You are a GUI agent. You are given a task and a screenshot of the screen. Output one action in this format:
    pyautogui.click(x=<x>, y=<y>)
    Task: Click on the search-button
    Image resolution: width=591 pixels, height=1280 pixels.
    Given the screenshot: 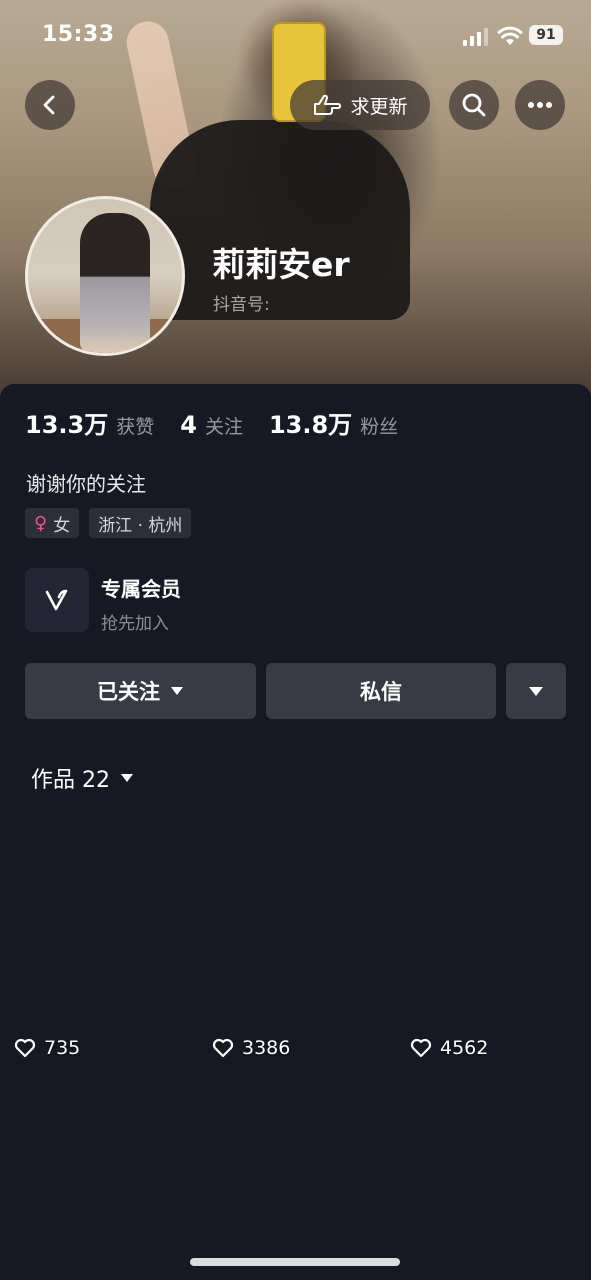 What is the action you would take?
    pyautogui.click(x=474, y=105)
    